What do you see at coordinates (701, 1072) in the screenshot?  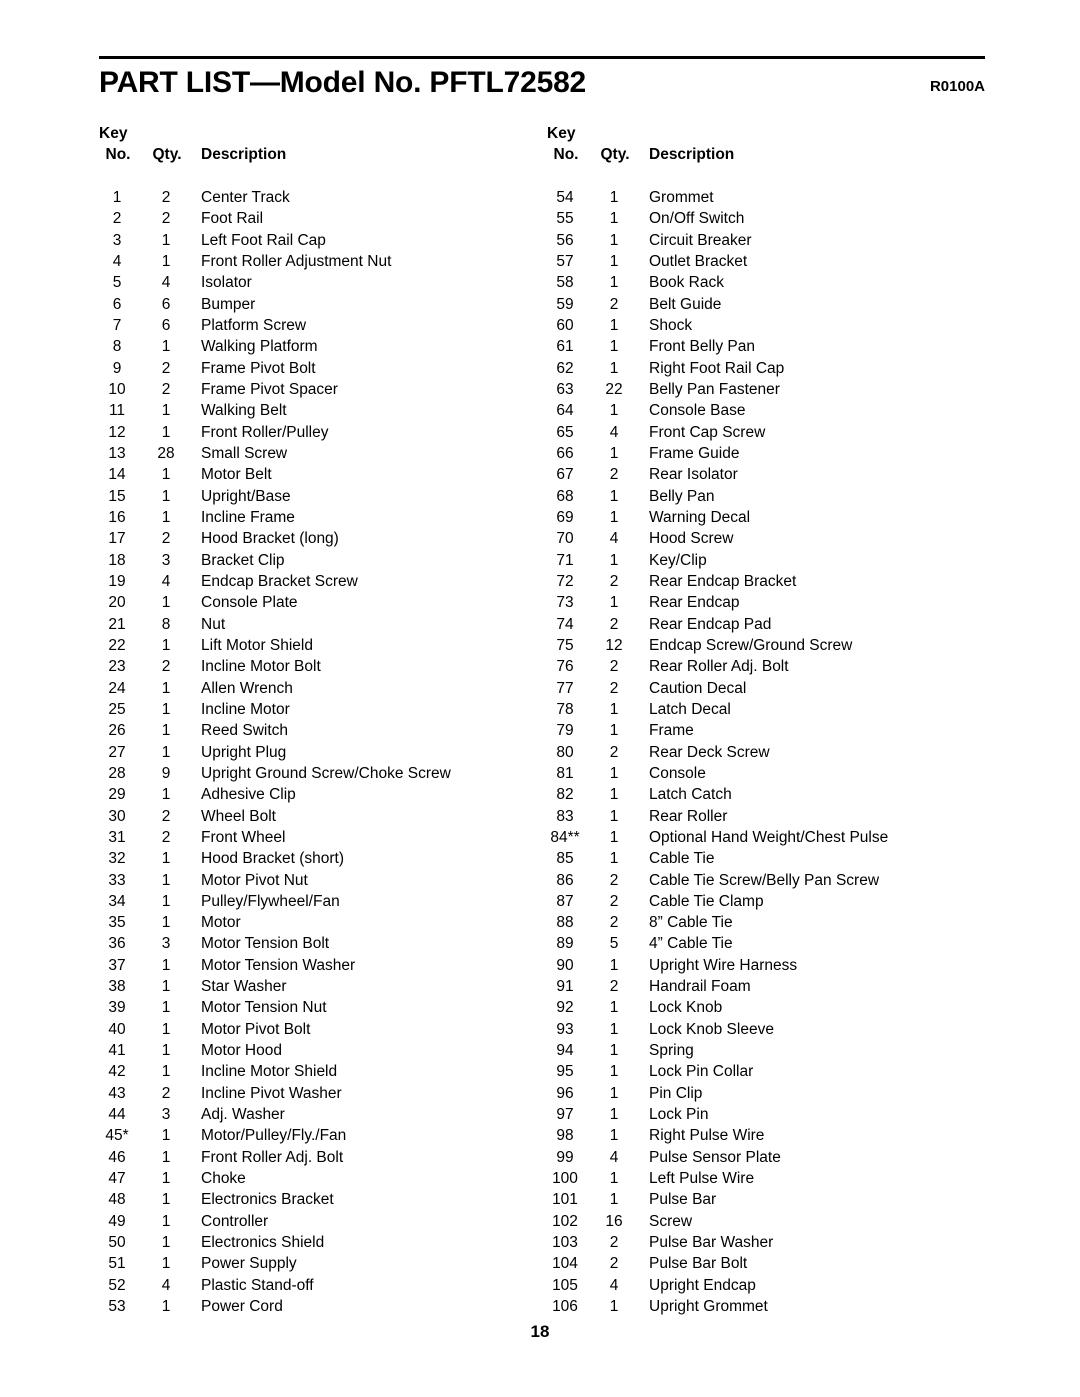 I see `part-description: Lock Pin Collar` at bounding box center [701, 1072].